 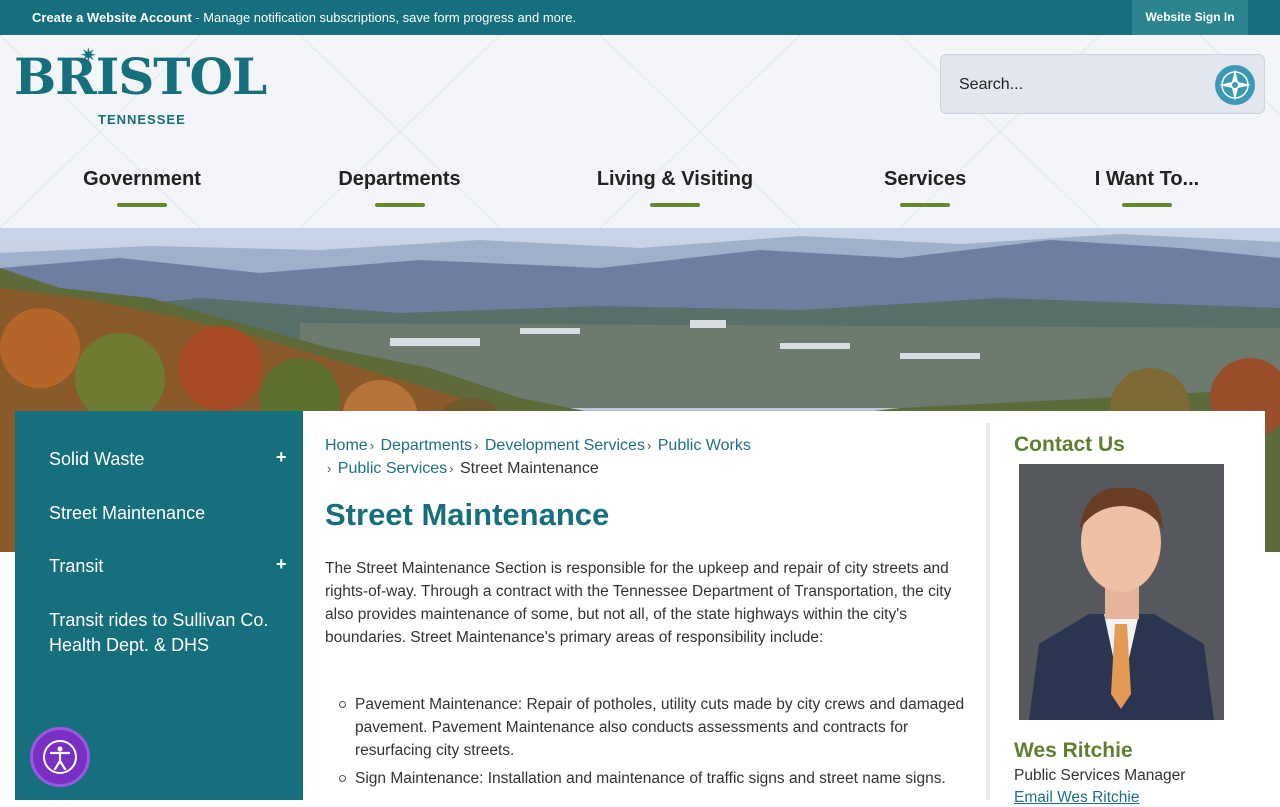 What do you see at coordinates (1069, 444) in the screenshot?
I see `contact-heading: Contact Us` at bounding box center [1069, 444].